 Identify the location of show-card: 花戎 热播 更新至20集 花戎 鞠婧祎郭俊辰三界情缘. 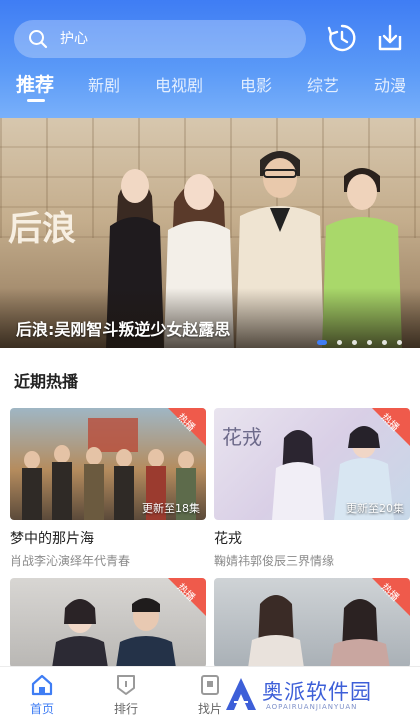
(312, 488).